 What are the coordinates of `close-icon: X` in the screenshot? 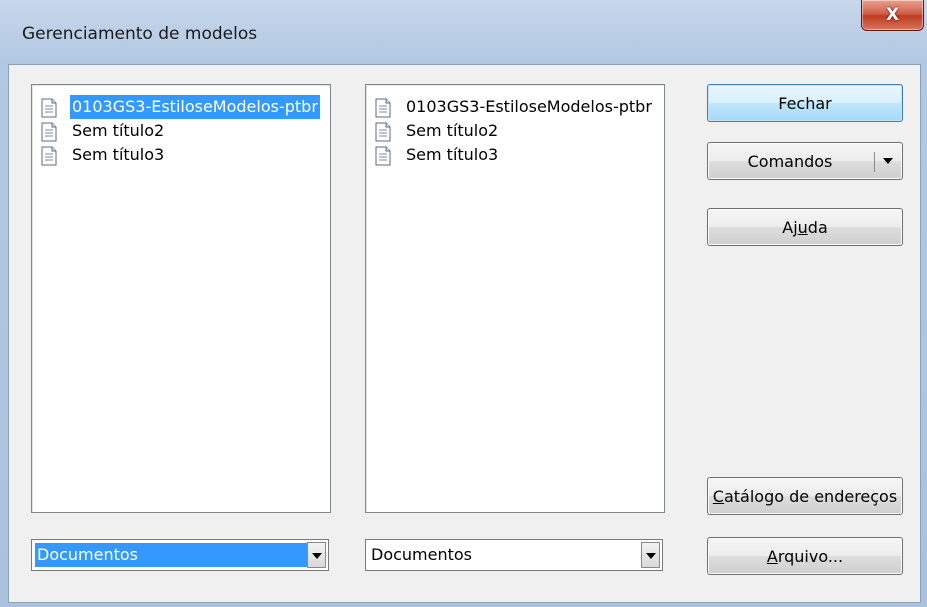 It's located at (892, 15).